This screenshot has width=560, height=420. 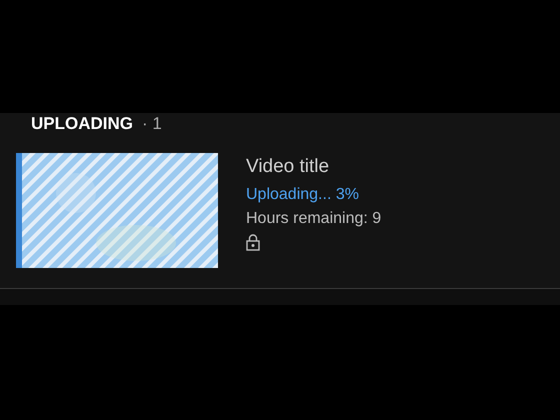 I want to click on video-title: Video title, so click(x=288, y=167).